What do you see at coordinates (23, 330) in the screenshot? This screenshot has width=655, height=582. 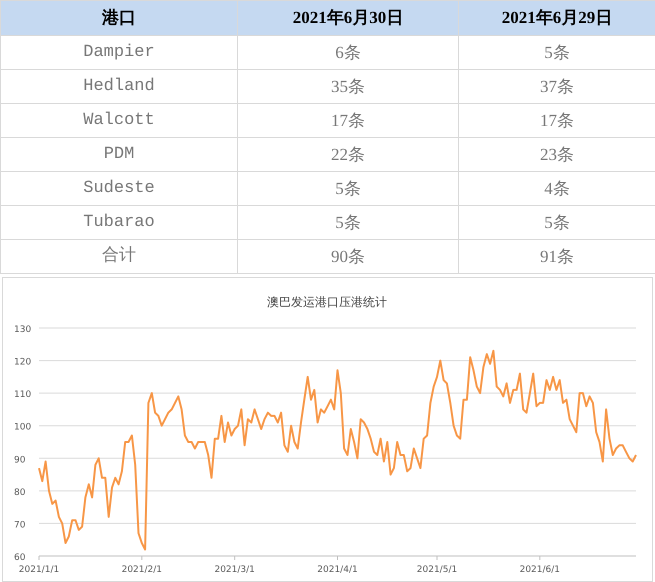 I see `tick-label: 130` at bounding box center [23, 330].